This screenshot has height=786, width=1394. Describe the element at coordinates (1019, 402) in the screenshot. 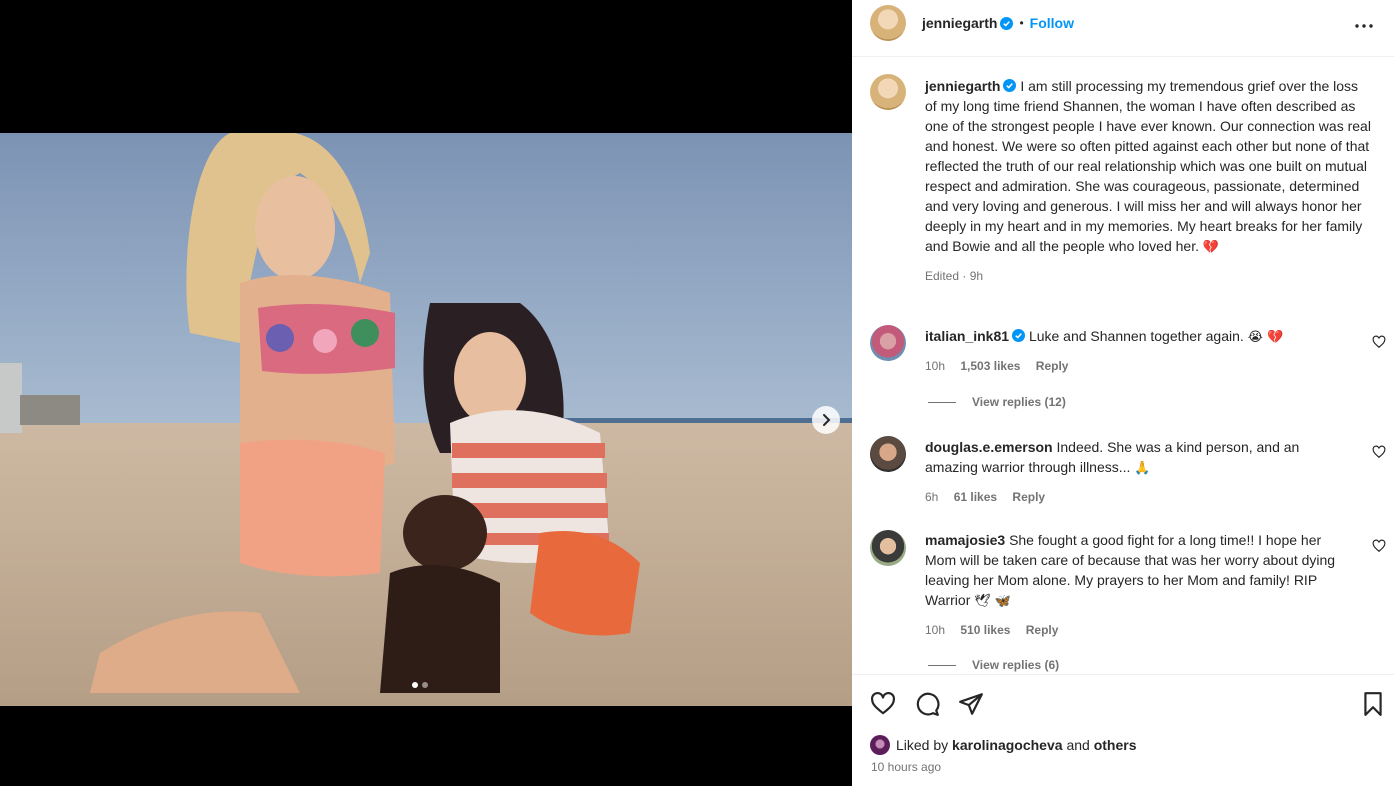

I see `view-replies-label: View replies (12)` at that location.